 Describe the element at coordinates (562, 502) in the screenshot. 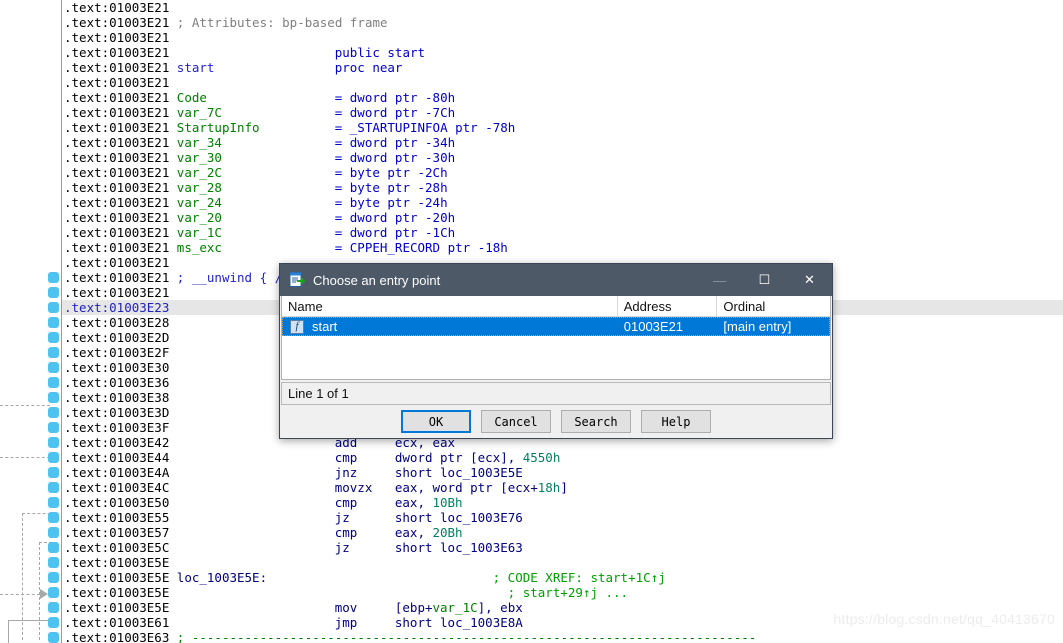

I see `code-line: .text:01003E50 cmp eax, 10Bh` at that location.